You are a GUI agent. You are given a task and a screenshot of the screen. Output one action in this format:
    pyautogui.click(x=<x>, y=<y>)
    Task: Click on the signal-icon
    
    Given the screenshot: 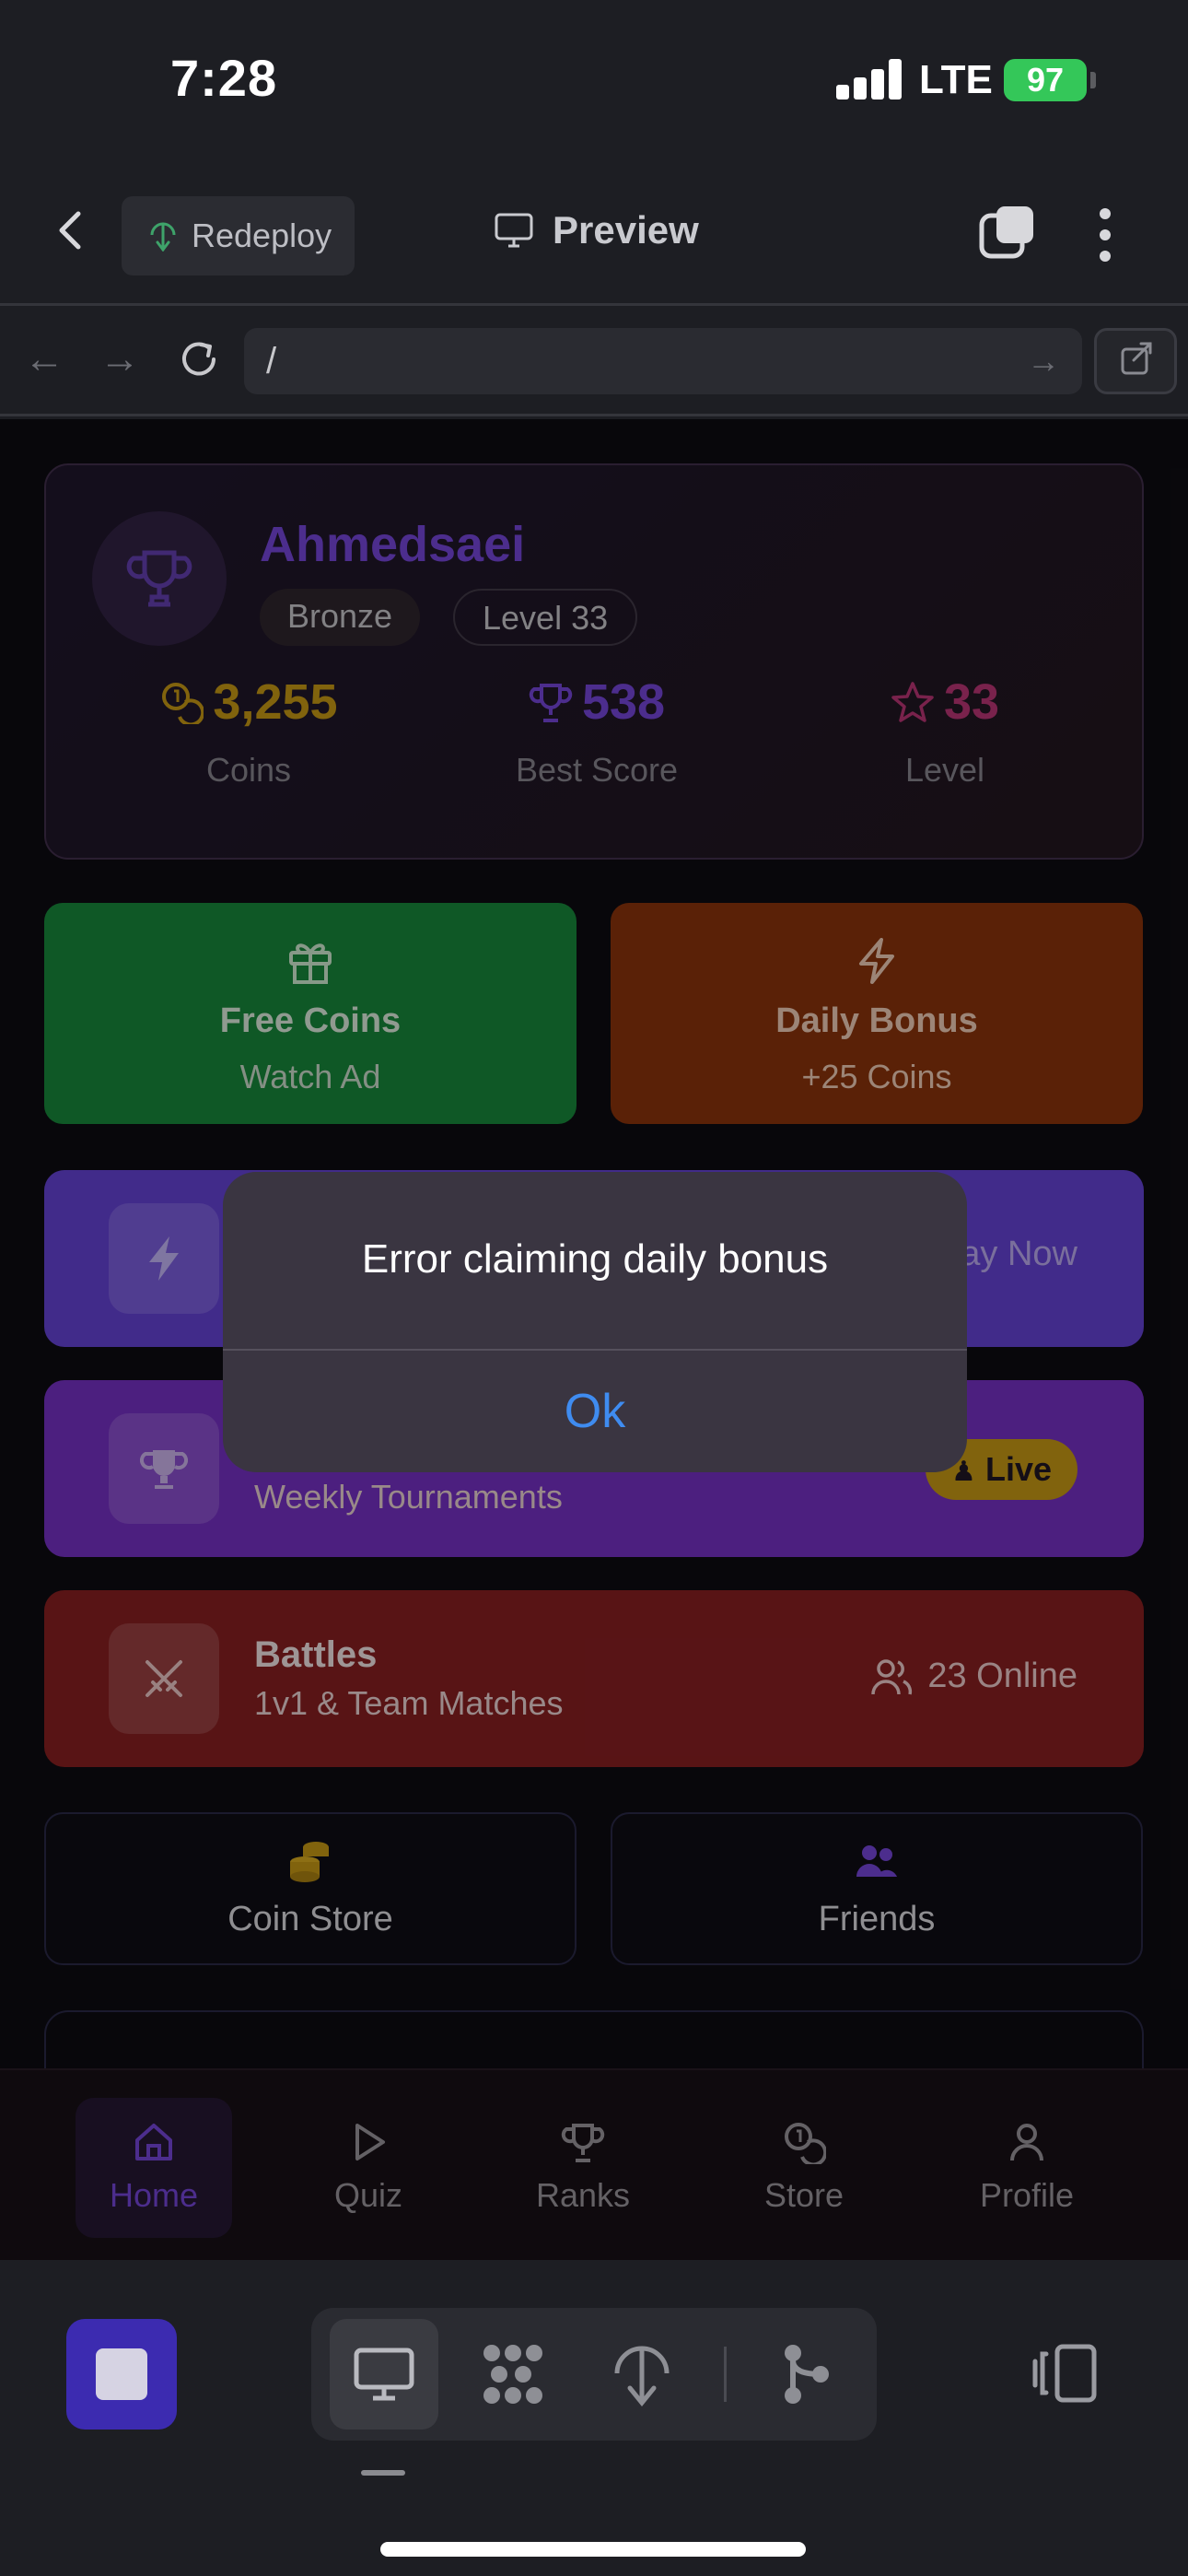 What is the action you would take?
    pyautogui.click(x=869, y=79)
    